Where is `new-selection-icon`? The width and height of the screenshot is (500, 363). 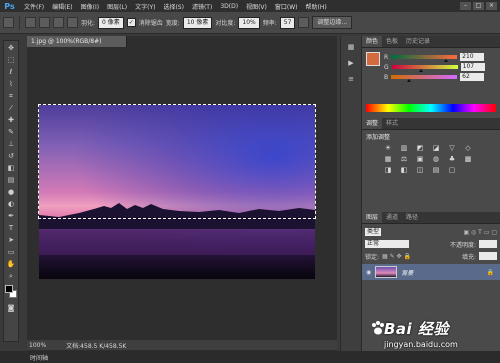 new-selection-icon is located at coordinates (30, 22).